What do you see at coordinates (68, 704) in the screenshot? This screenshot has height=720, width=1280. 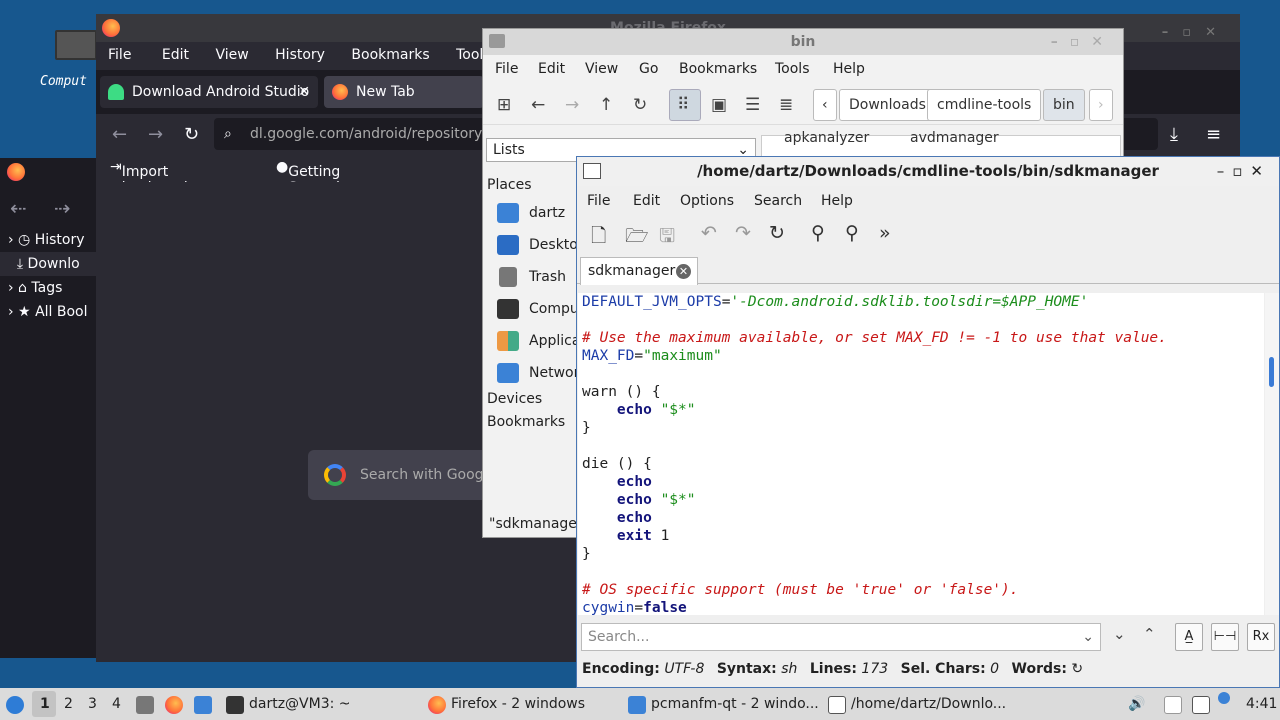 I see `workspace-2: 2` at bounding box center [68, 704].